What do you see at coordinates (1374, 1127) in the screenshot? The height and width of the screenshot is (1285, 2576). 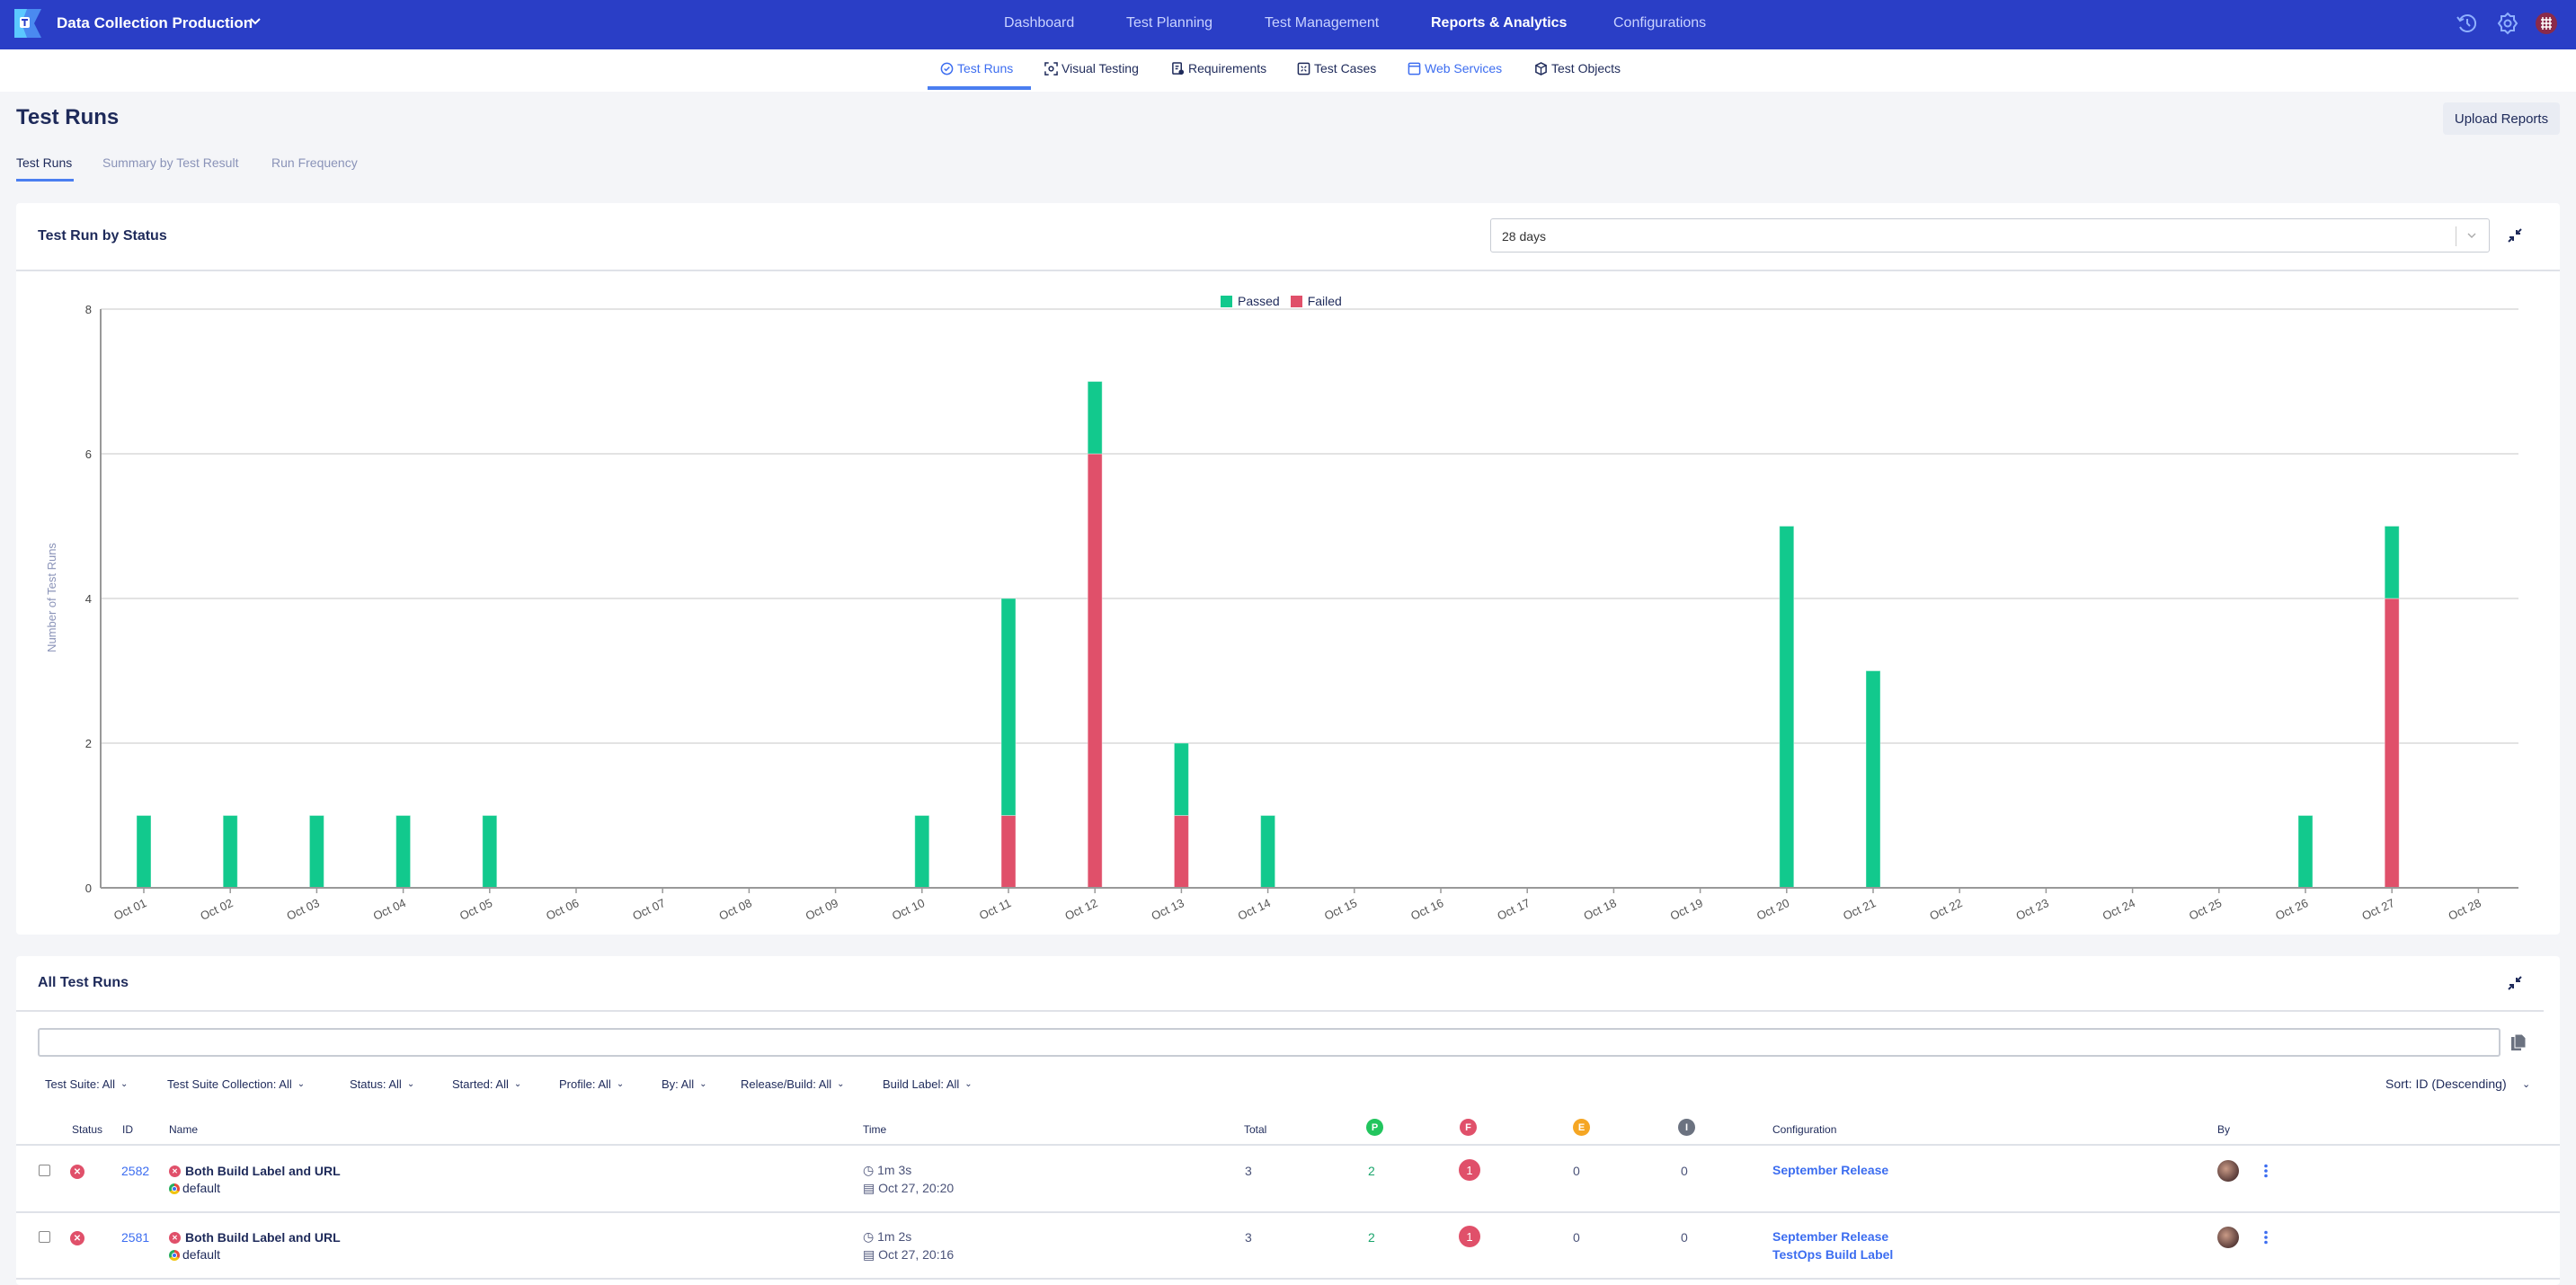 I see `col-passed-badge: P` at bounding box center [1374, 1127].